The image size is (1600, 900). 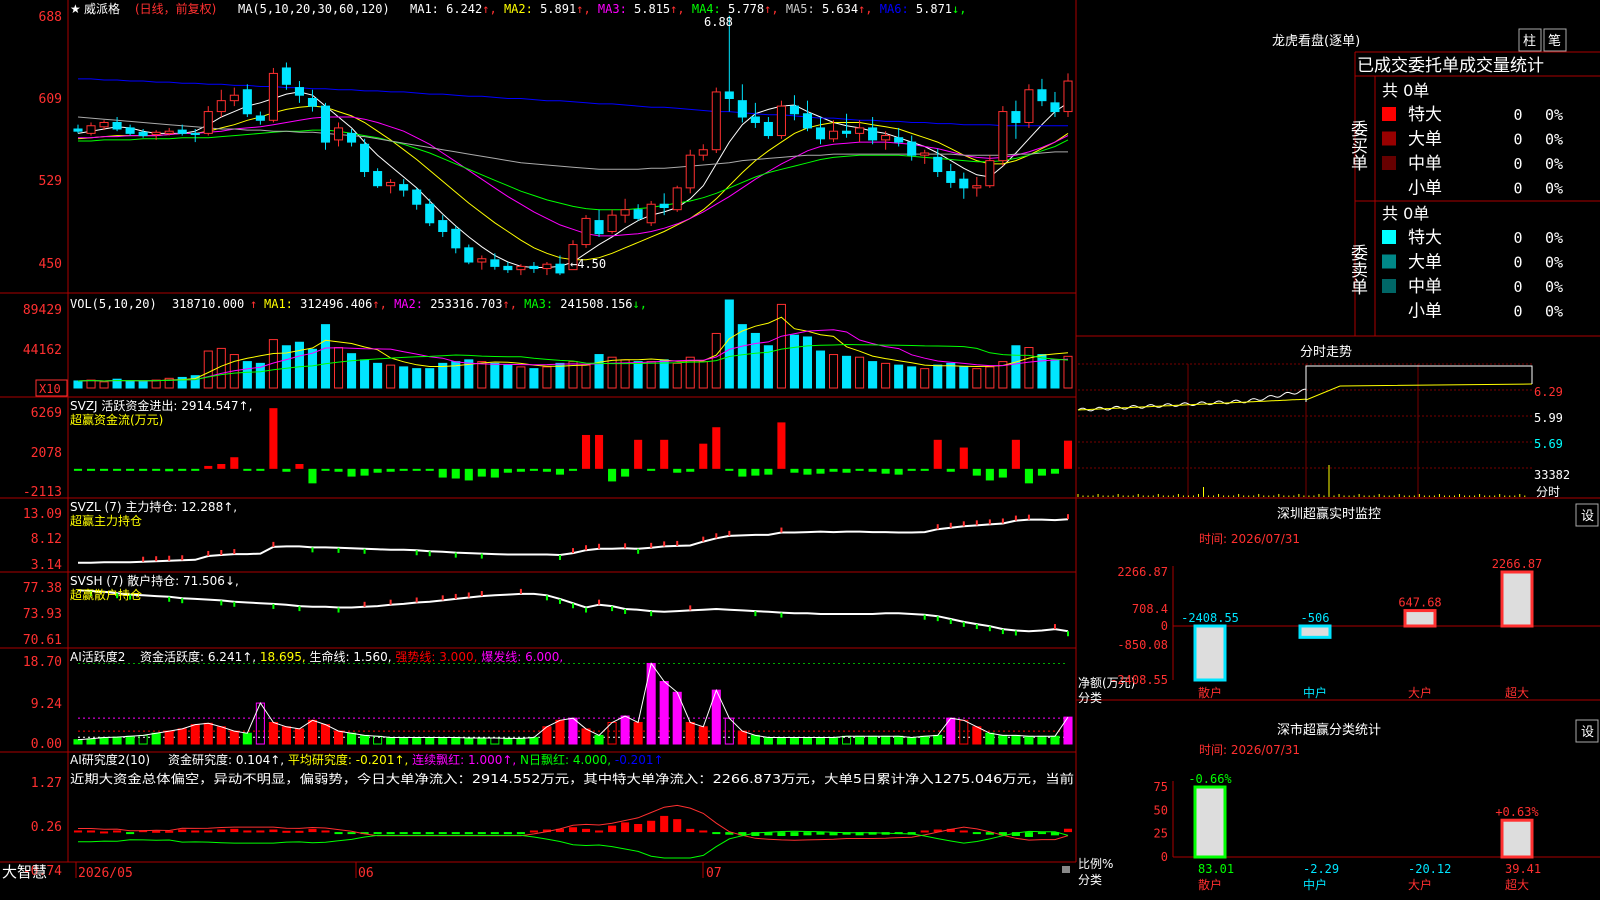 I want to click on order-stat-row: 小单 0 0%, so click(x=1485, y=312).